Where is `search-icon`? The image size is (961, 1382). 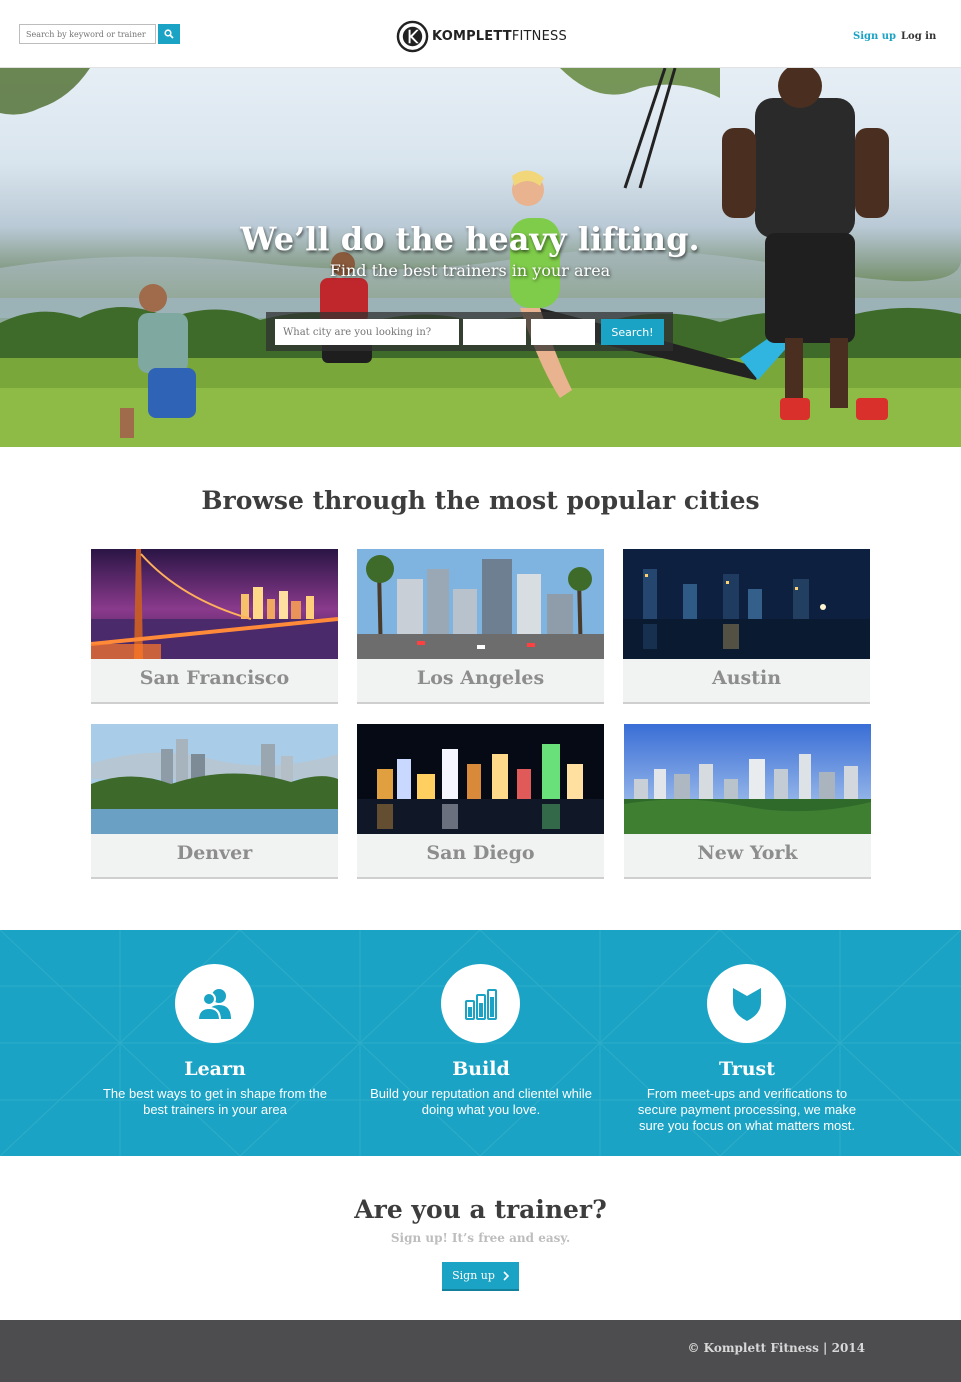
search-icon is located at coordinates (169, 34).